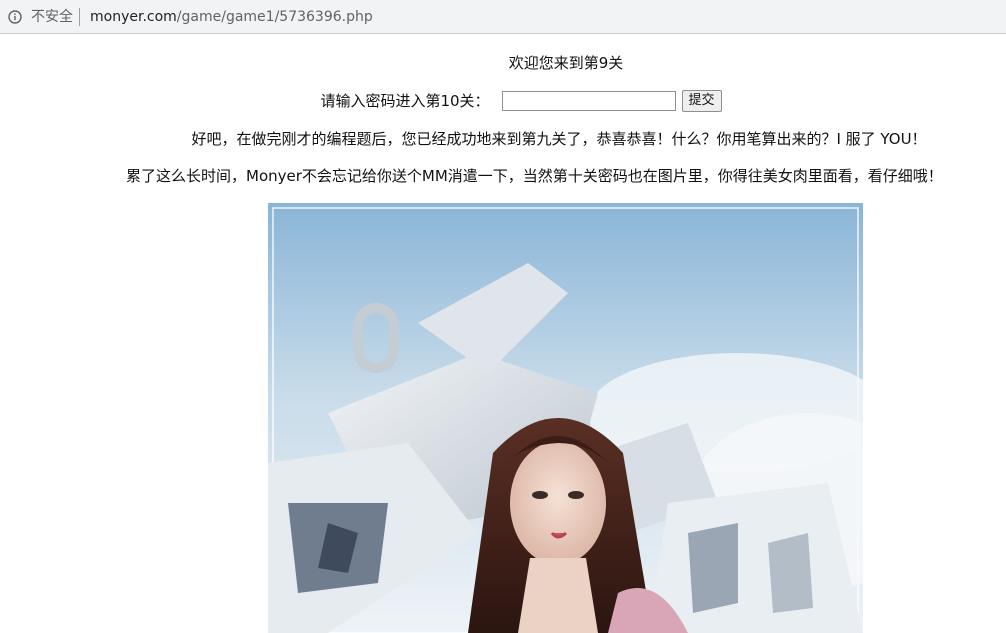 The height and width of the screenshot is (633, 1006). Describe the element at coordinates (588, 101) in the screenshot. I see `password-input` at that location.